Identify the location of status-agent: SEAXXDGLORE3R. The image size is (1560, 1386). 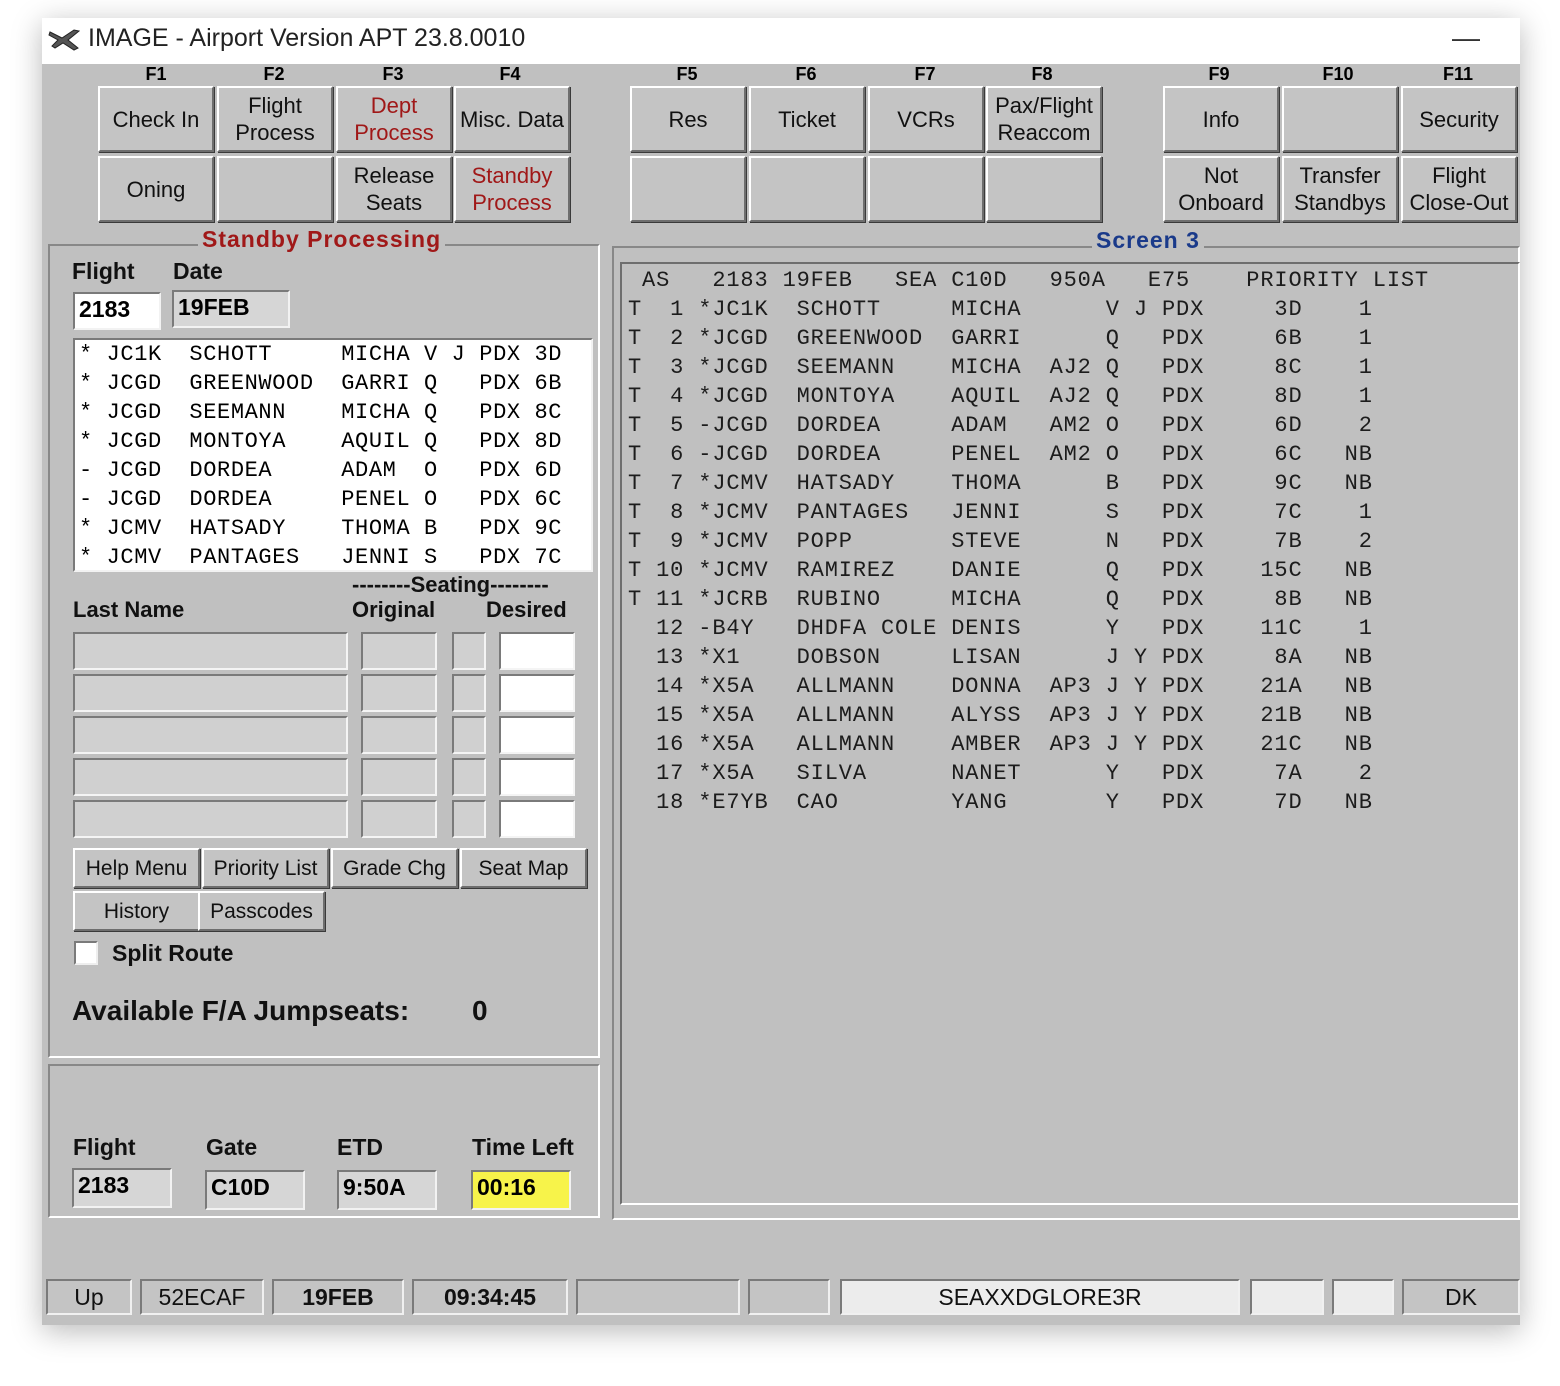
(1040, 1297).